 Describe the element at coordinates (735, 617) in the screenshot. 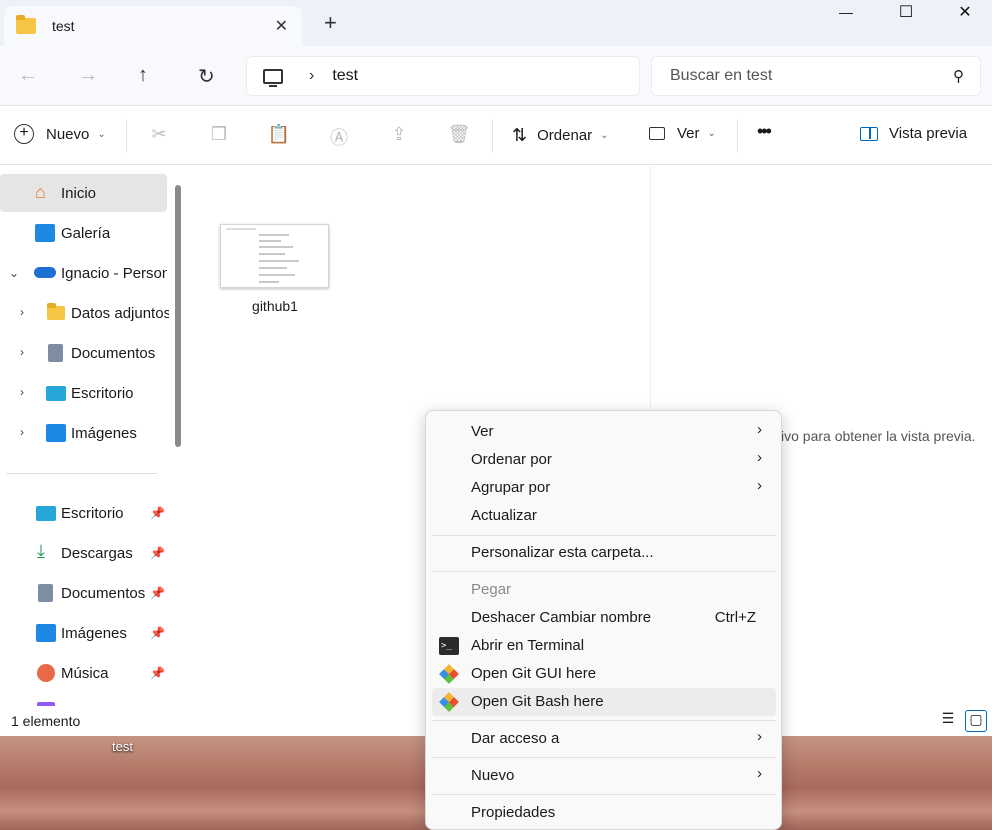

I see `shortcut-label: Ctrl+Z` at that location.